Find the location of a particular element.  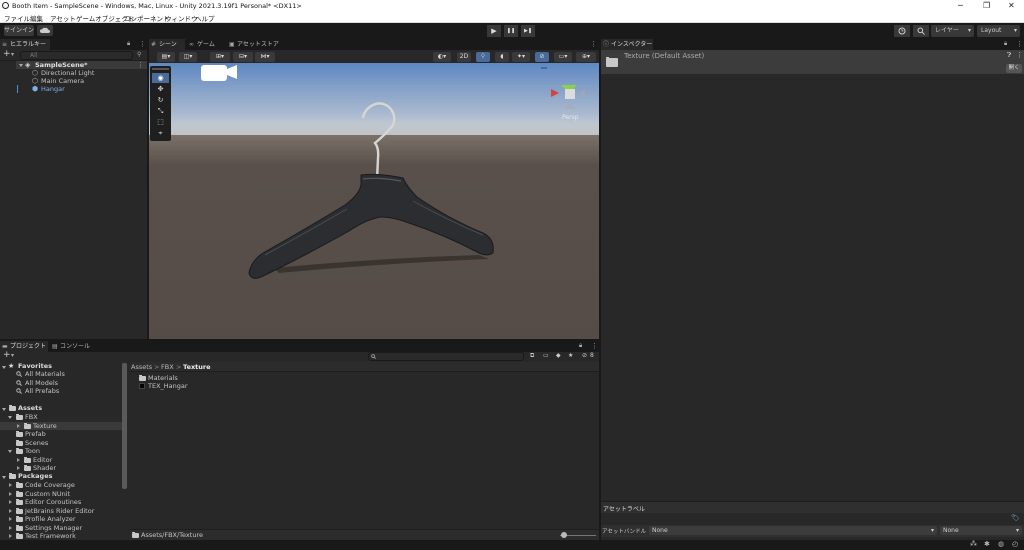

scene-visibility-icon: ⚲ is located at coordinates (139, 54).